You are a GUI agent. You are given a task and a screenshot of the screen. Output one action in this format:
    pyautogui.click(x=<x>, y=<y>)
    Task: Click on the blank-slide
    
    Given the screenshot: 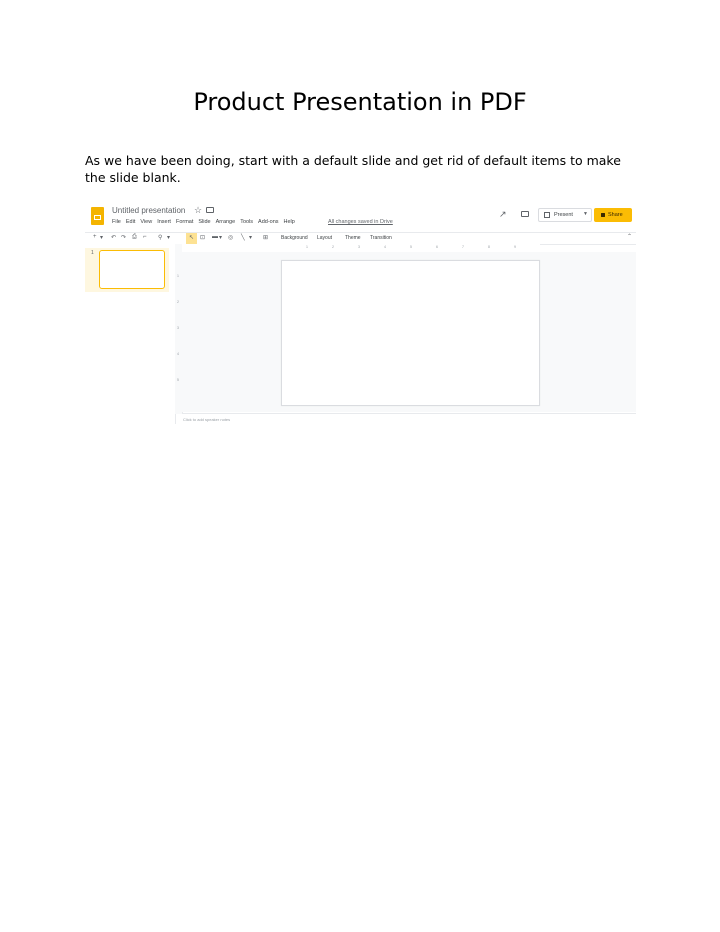 What is the action you would take?
    pyautogui.click(x=410, y=333)
    